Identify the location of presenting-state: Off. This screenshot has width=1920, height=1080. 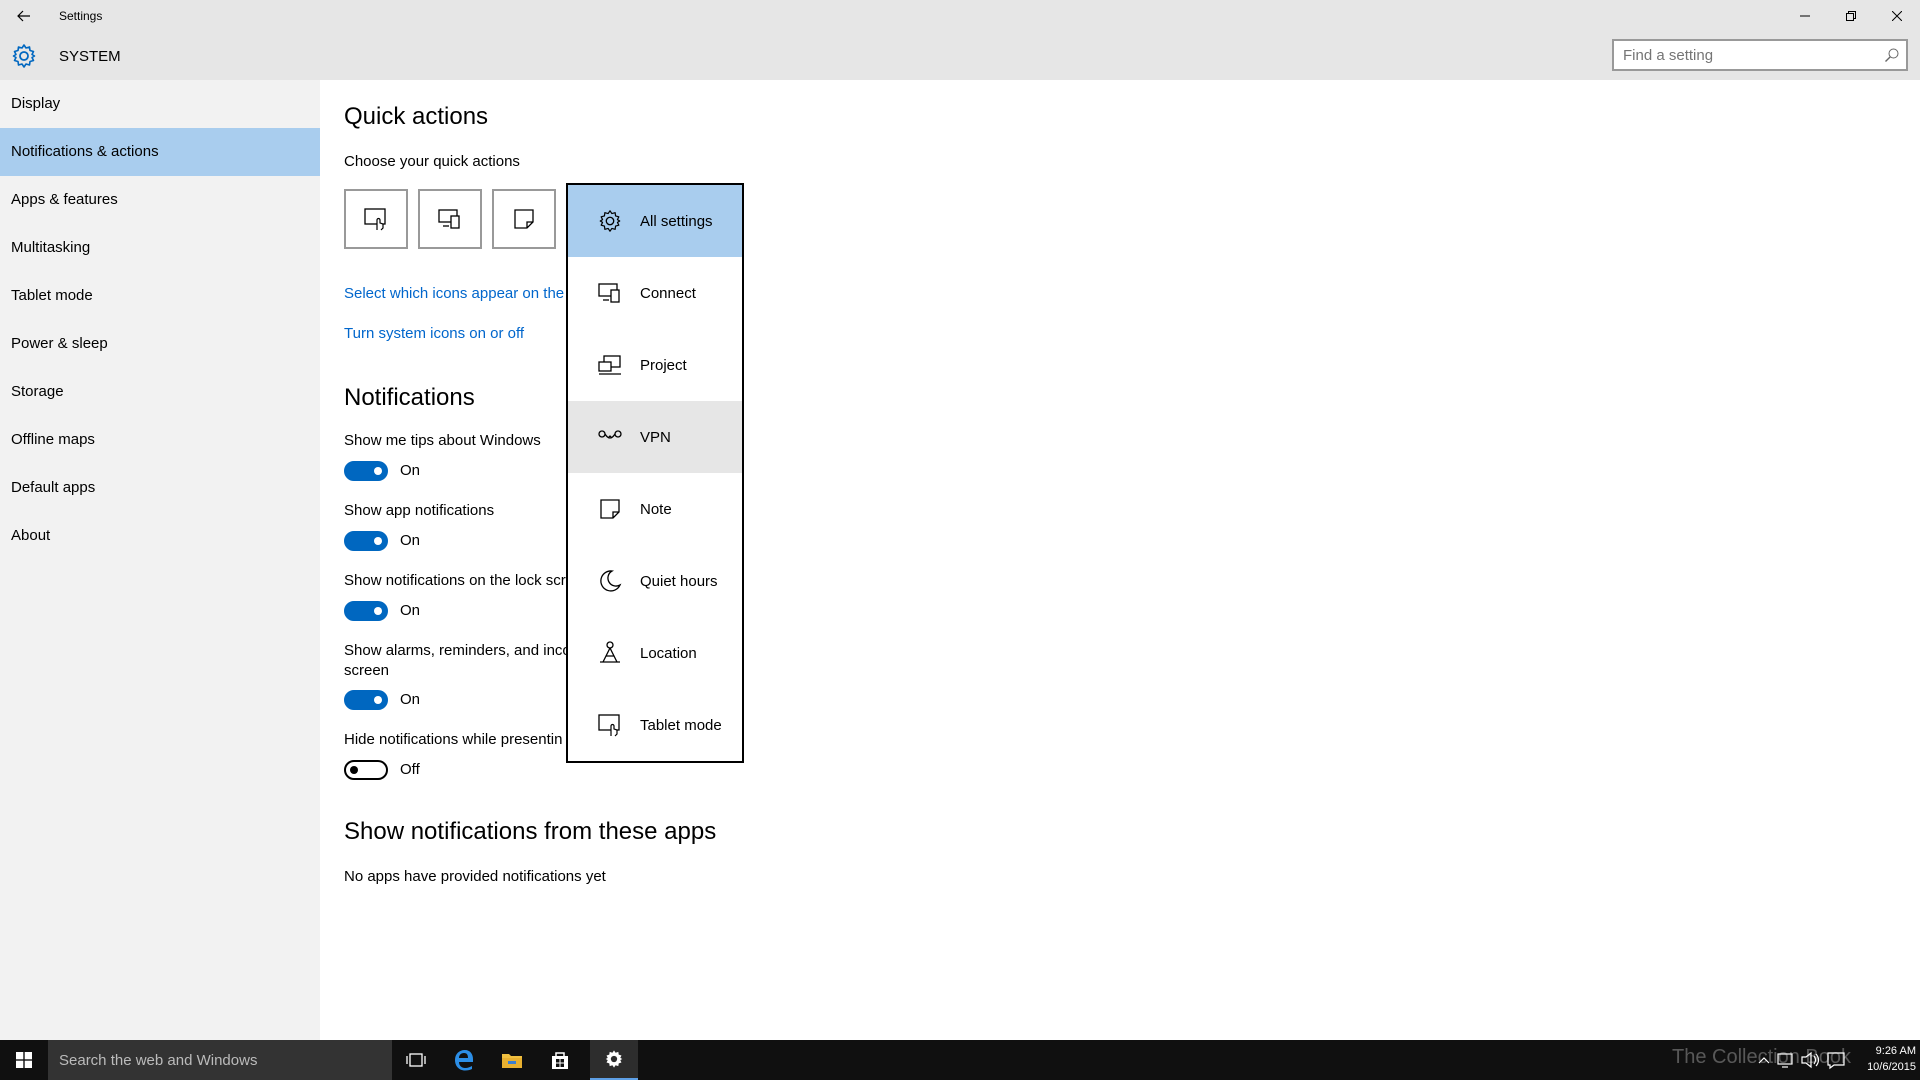
(410, 769).